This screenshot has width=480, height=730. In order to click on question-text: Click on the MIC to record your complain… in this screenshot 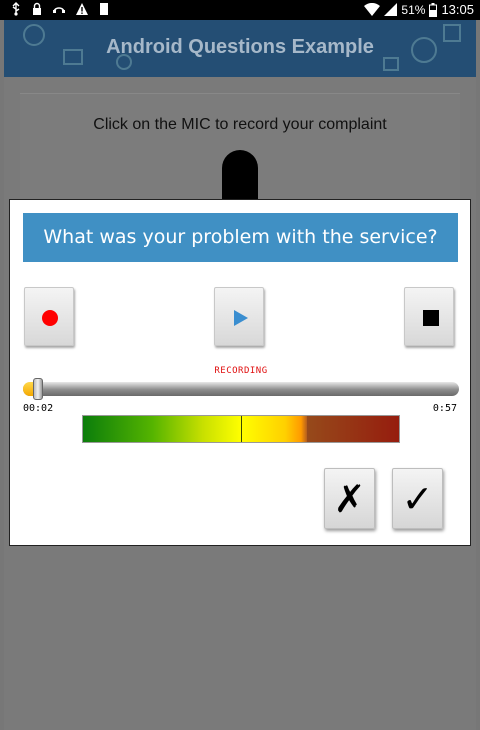, I will do `click(240, 124)`.